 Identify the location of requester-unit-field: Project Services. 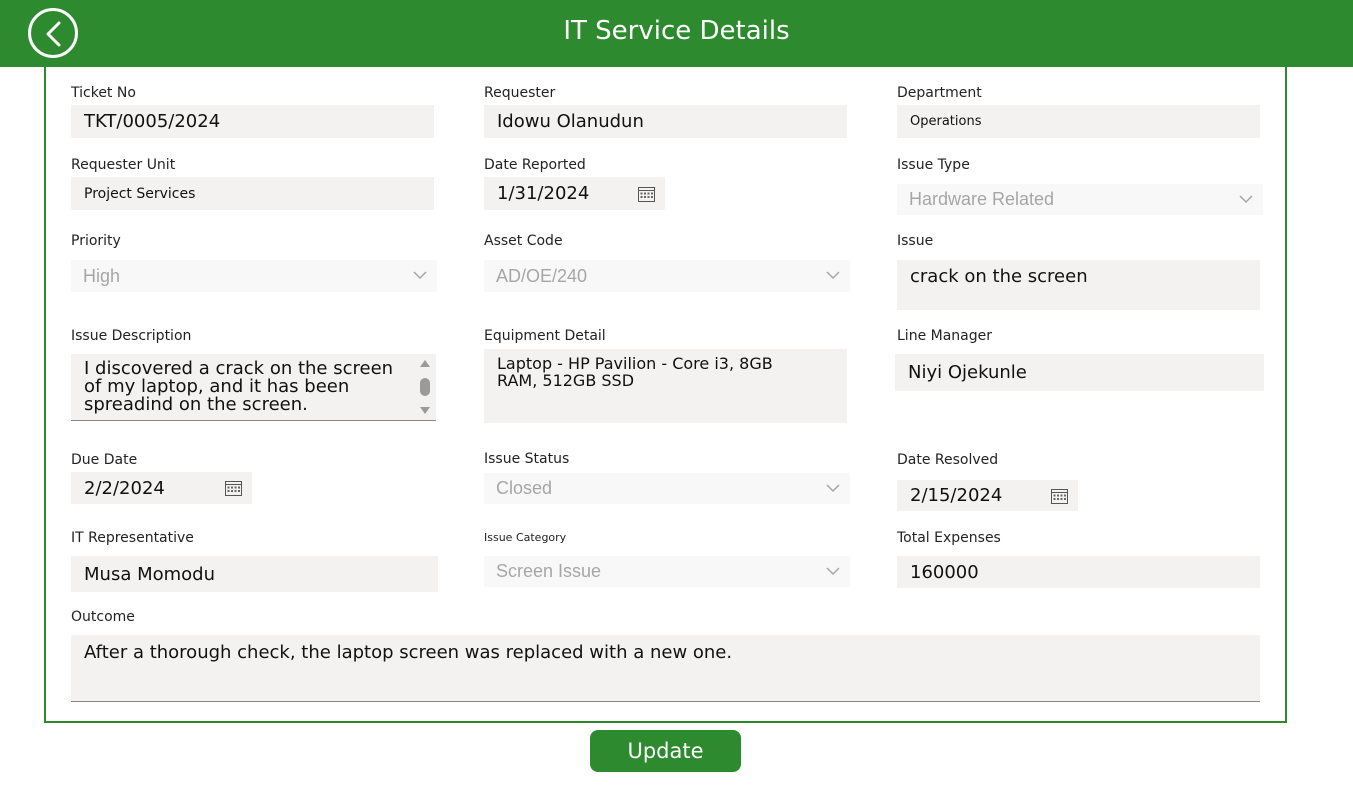
(252, 193).